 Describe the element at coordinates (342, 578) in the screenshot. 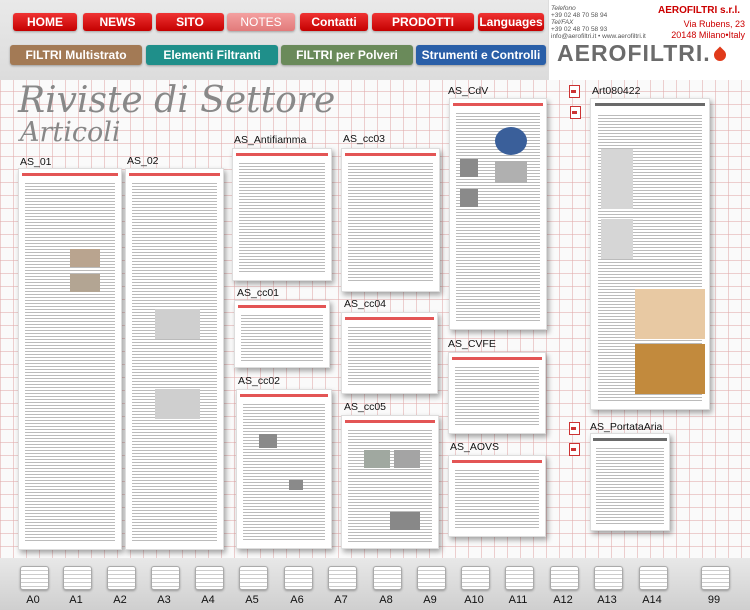

I see `thumbnail-a7` at that location.